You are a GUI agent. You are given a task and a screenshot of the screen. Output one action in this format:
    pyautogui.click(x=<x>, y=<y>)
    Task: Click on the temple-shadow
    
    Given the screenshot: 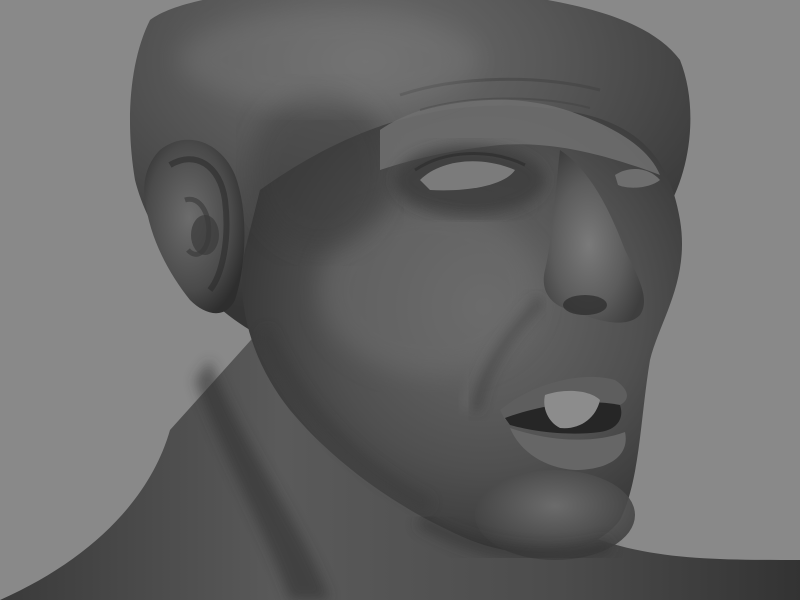 What is the action you would take?
    pyautogui.click(x=320, y=170)
    